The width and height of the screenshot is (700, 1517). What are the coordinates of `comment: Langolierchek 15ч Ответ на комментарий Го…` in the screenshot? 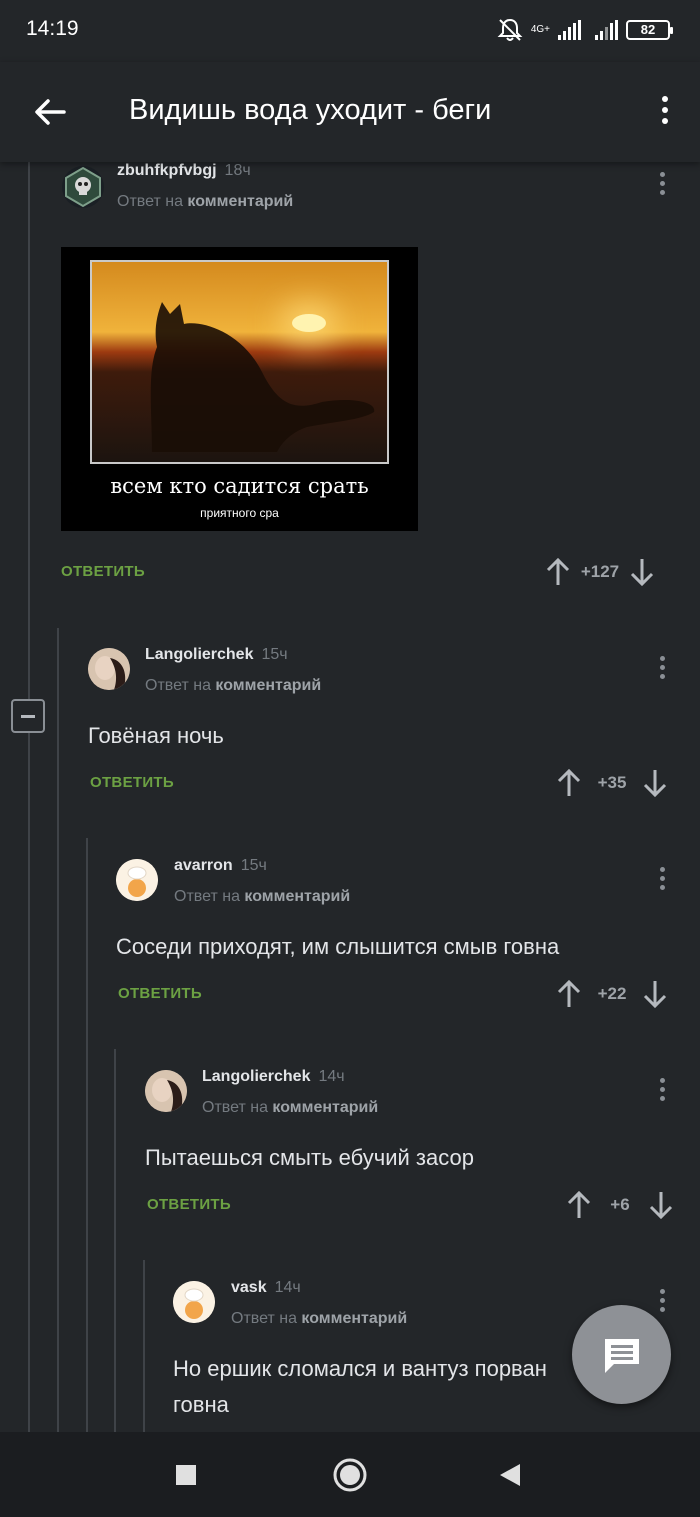 It's located at (350, 738).